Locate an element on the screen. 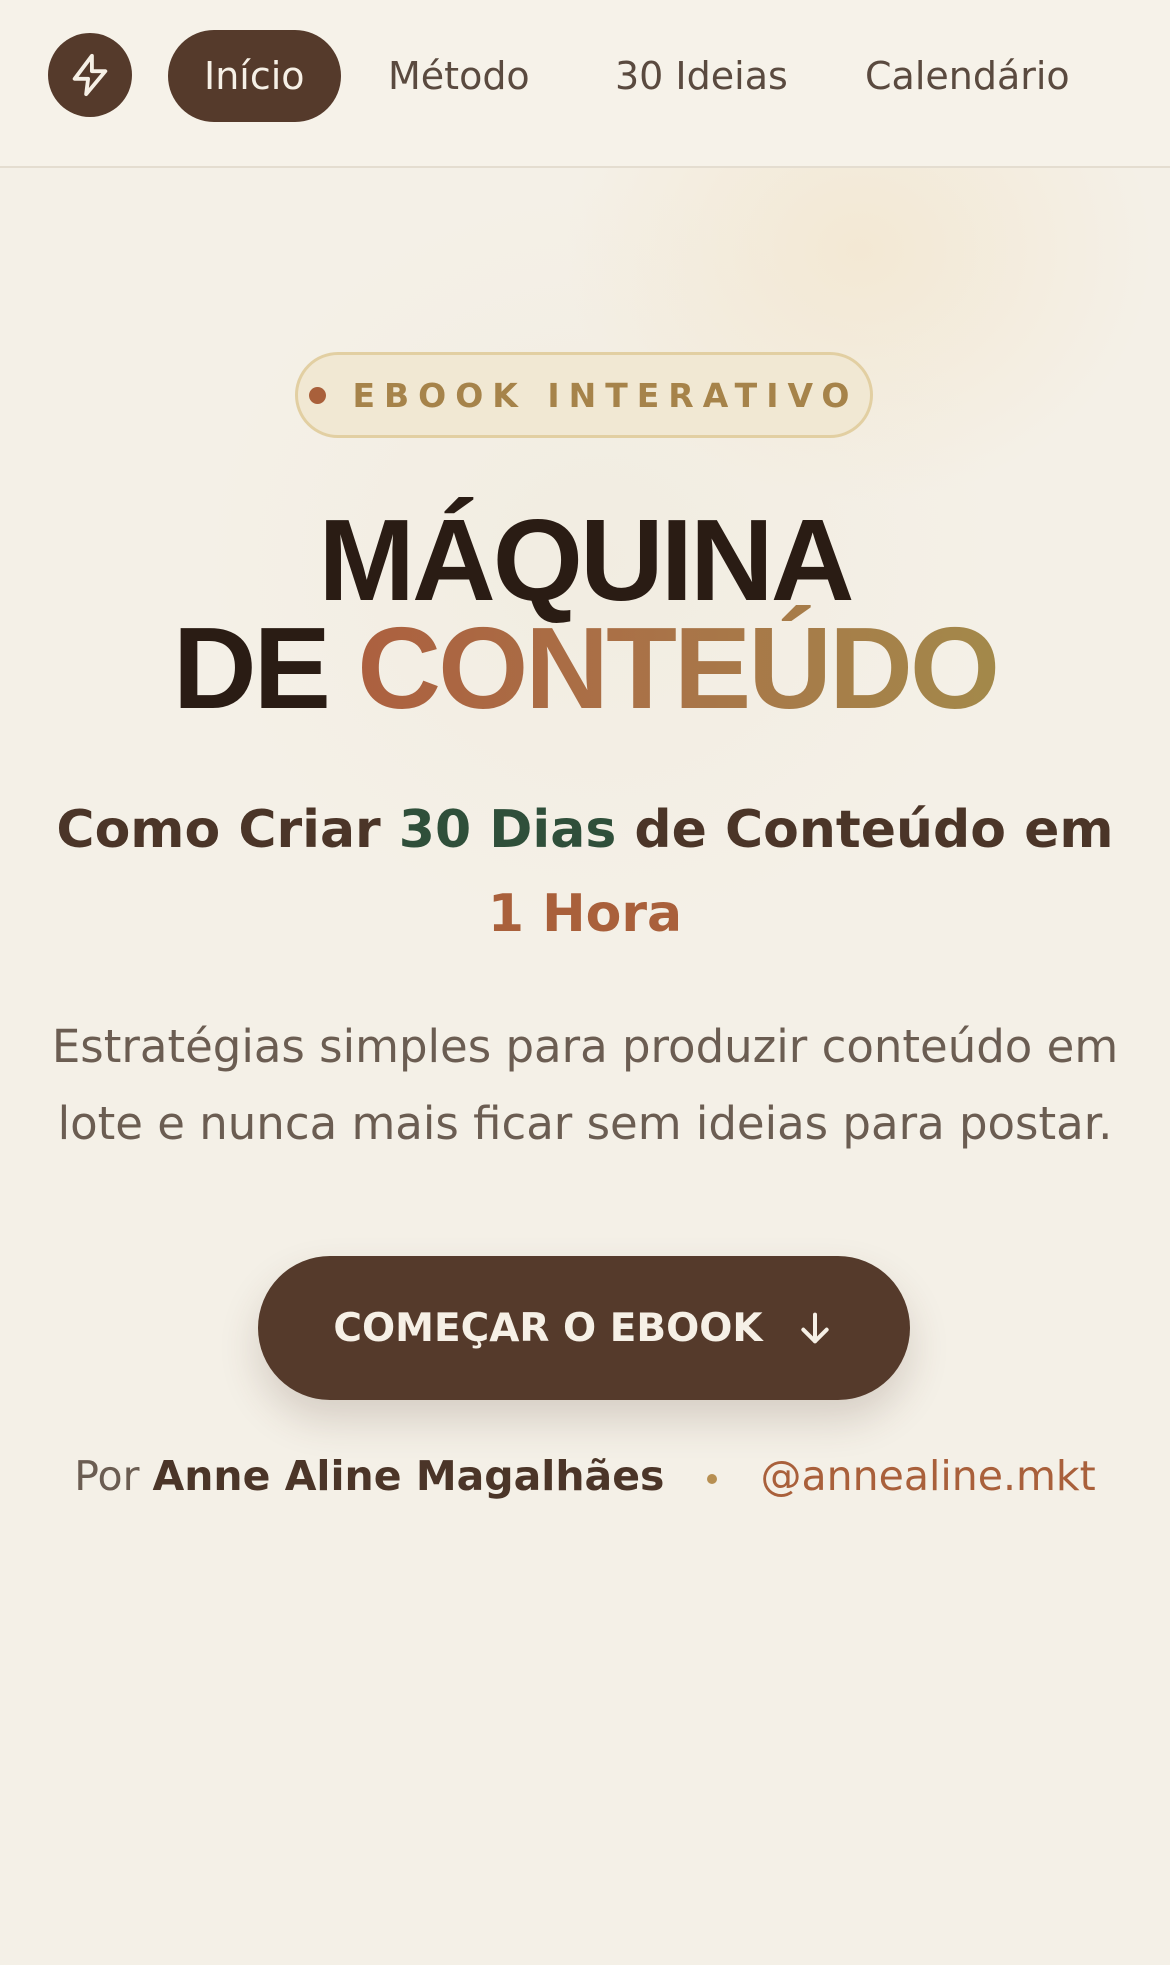 This screenshot has height=1965, width=1170. nav-item-inicio: Início is located at coordinates (254, 76).